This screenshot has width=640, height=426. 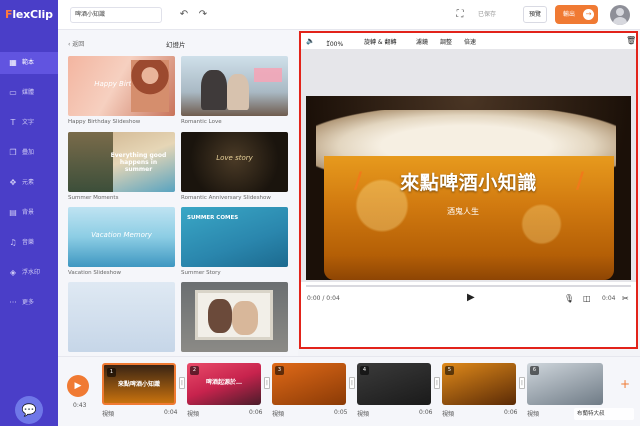 I want to click on template-thumb-birthday: Happy Birthday, so click(x=121, y=86).